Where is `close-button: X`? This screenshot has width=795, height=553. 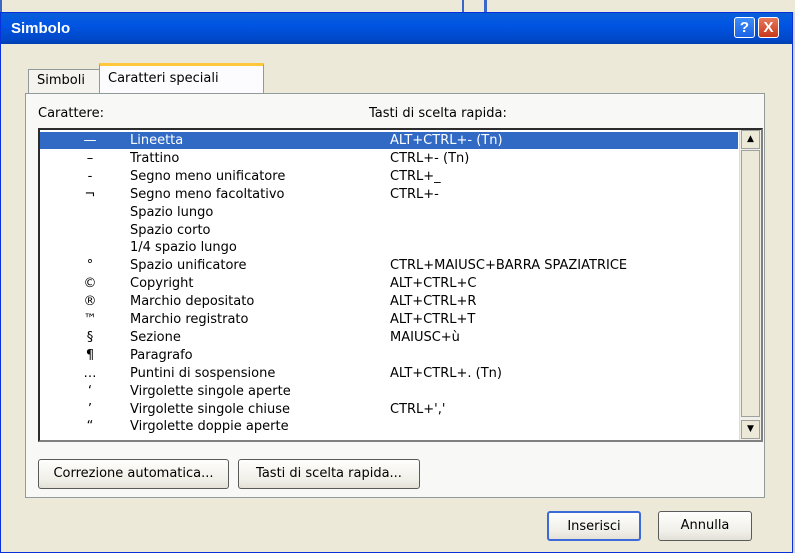 close-button: X is located at coordinates (768, 27).